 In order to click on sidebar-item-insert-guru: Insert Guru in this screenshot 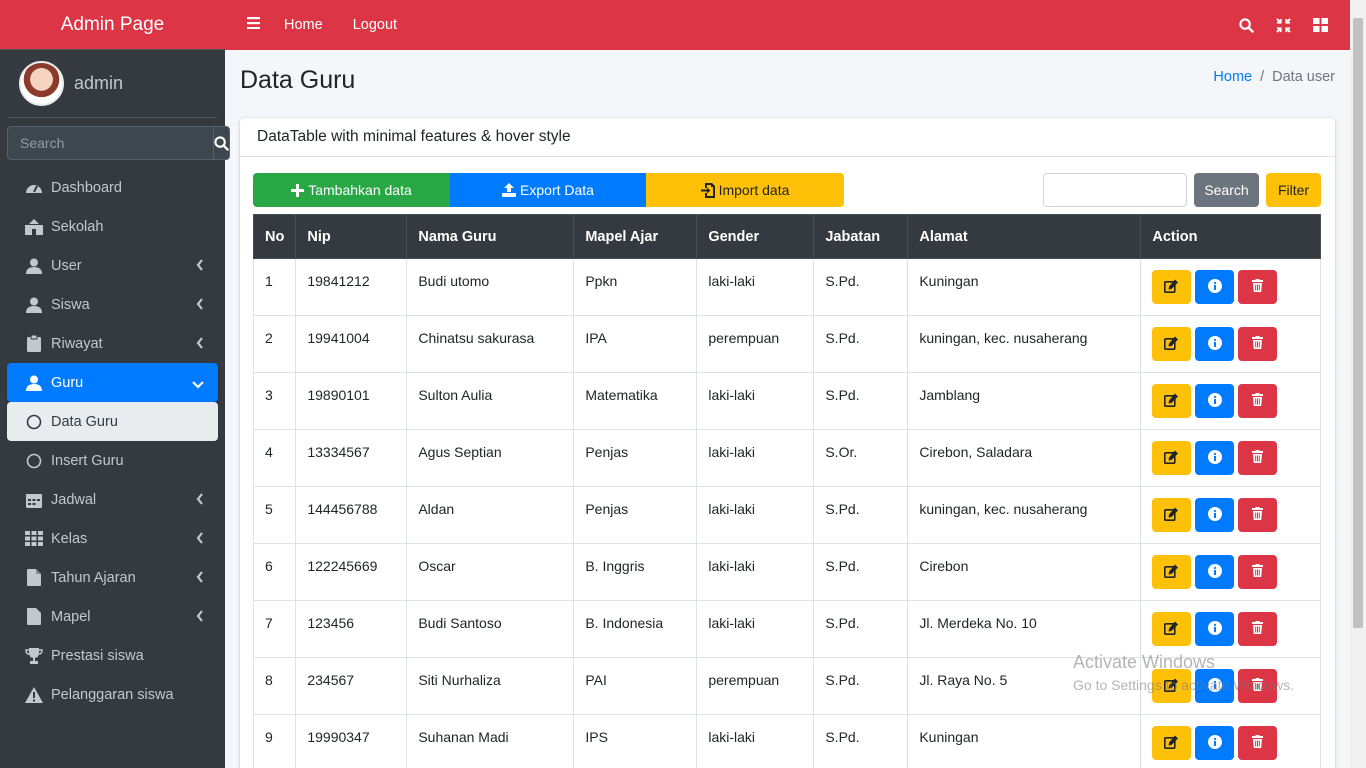, I will do `click(112, 460)`.